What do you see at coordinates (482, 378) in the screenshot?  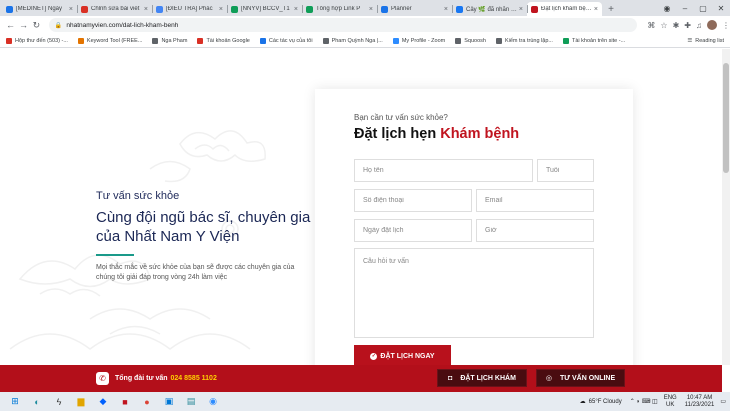 I see `book-appointment-button: ◘ ĐẶT LỊCH KHÁM` at bounding box center [482, 378].